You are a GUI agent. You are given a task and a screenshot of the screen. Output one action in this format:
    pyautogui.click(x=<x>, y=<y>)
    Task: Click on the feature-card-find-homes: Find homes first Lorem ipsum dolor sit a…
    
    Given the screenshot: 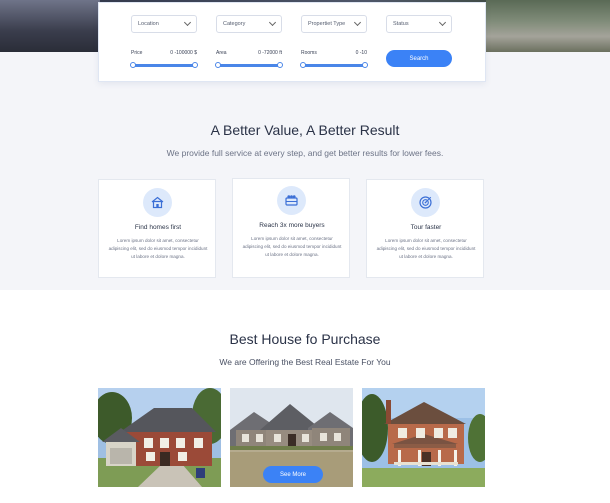 What is the action you would take?
    pyautogui.click(x=157, y=228)
    